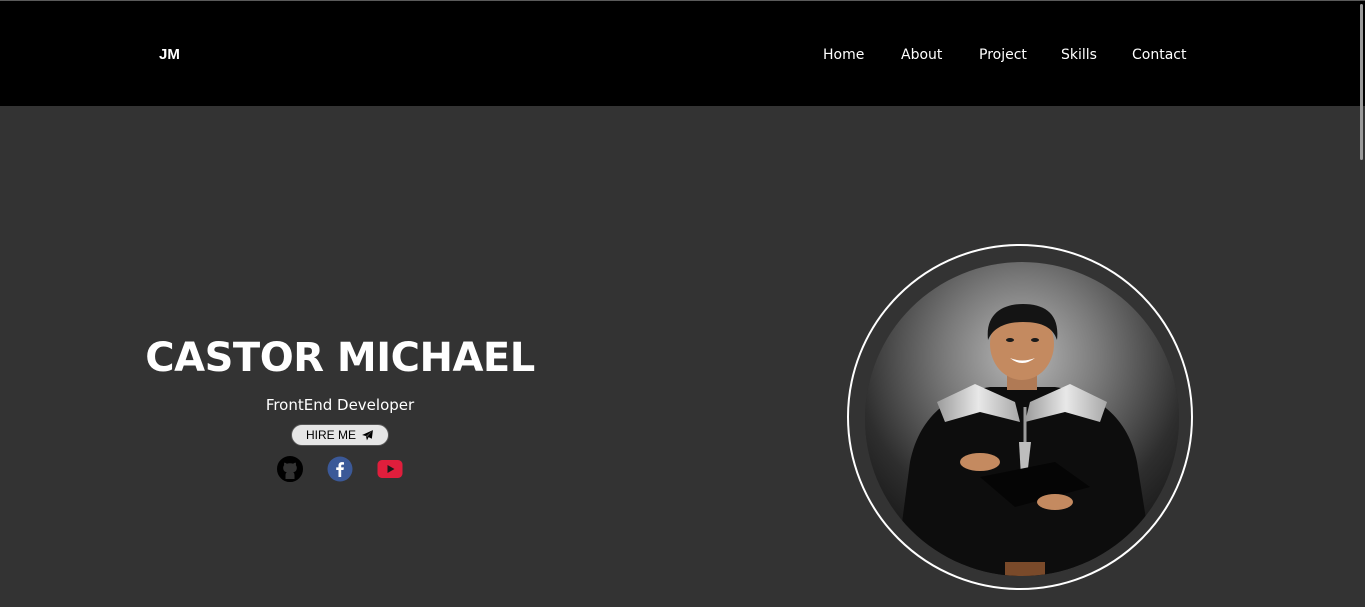 Image resolution: width=1365 pixels, height=607 pixels. What do you see at coordinates (330, 435) in the screenshot?
I see `hire-me-label: HIRE ME` at bounding box center [330, 435].